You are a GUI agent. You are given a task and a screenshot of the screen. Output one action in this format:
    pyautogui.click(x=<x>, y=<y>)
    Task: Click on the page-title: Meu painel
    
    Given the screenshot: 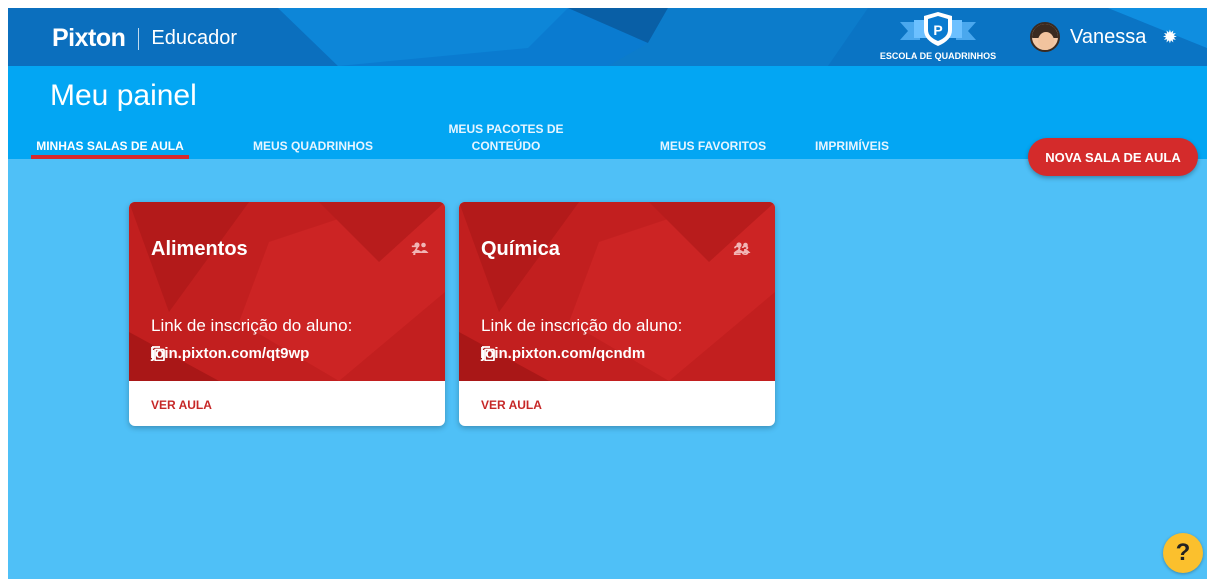 What is the action you would take?
    pyautogui.click(x=123, y=95)
    